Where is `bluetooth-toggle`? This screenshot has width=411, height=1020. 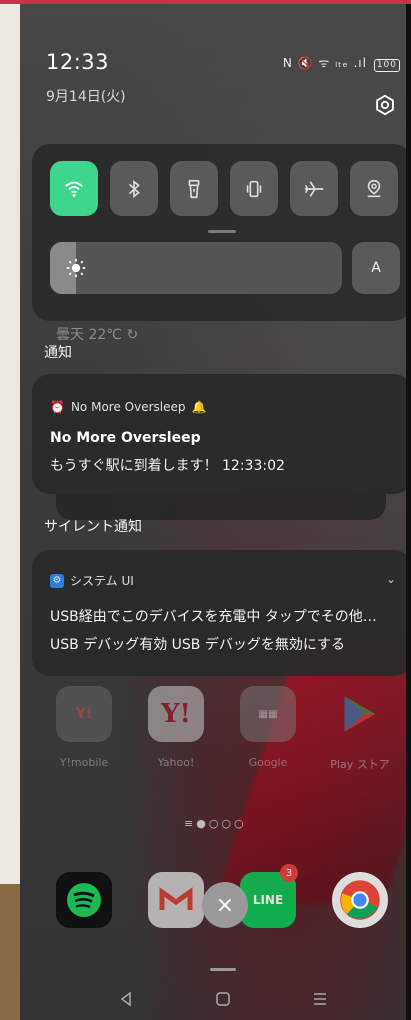
bluetooth-toggle is located at coordinates (134, 188).